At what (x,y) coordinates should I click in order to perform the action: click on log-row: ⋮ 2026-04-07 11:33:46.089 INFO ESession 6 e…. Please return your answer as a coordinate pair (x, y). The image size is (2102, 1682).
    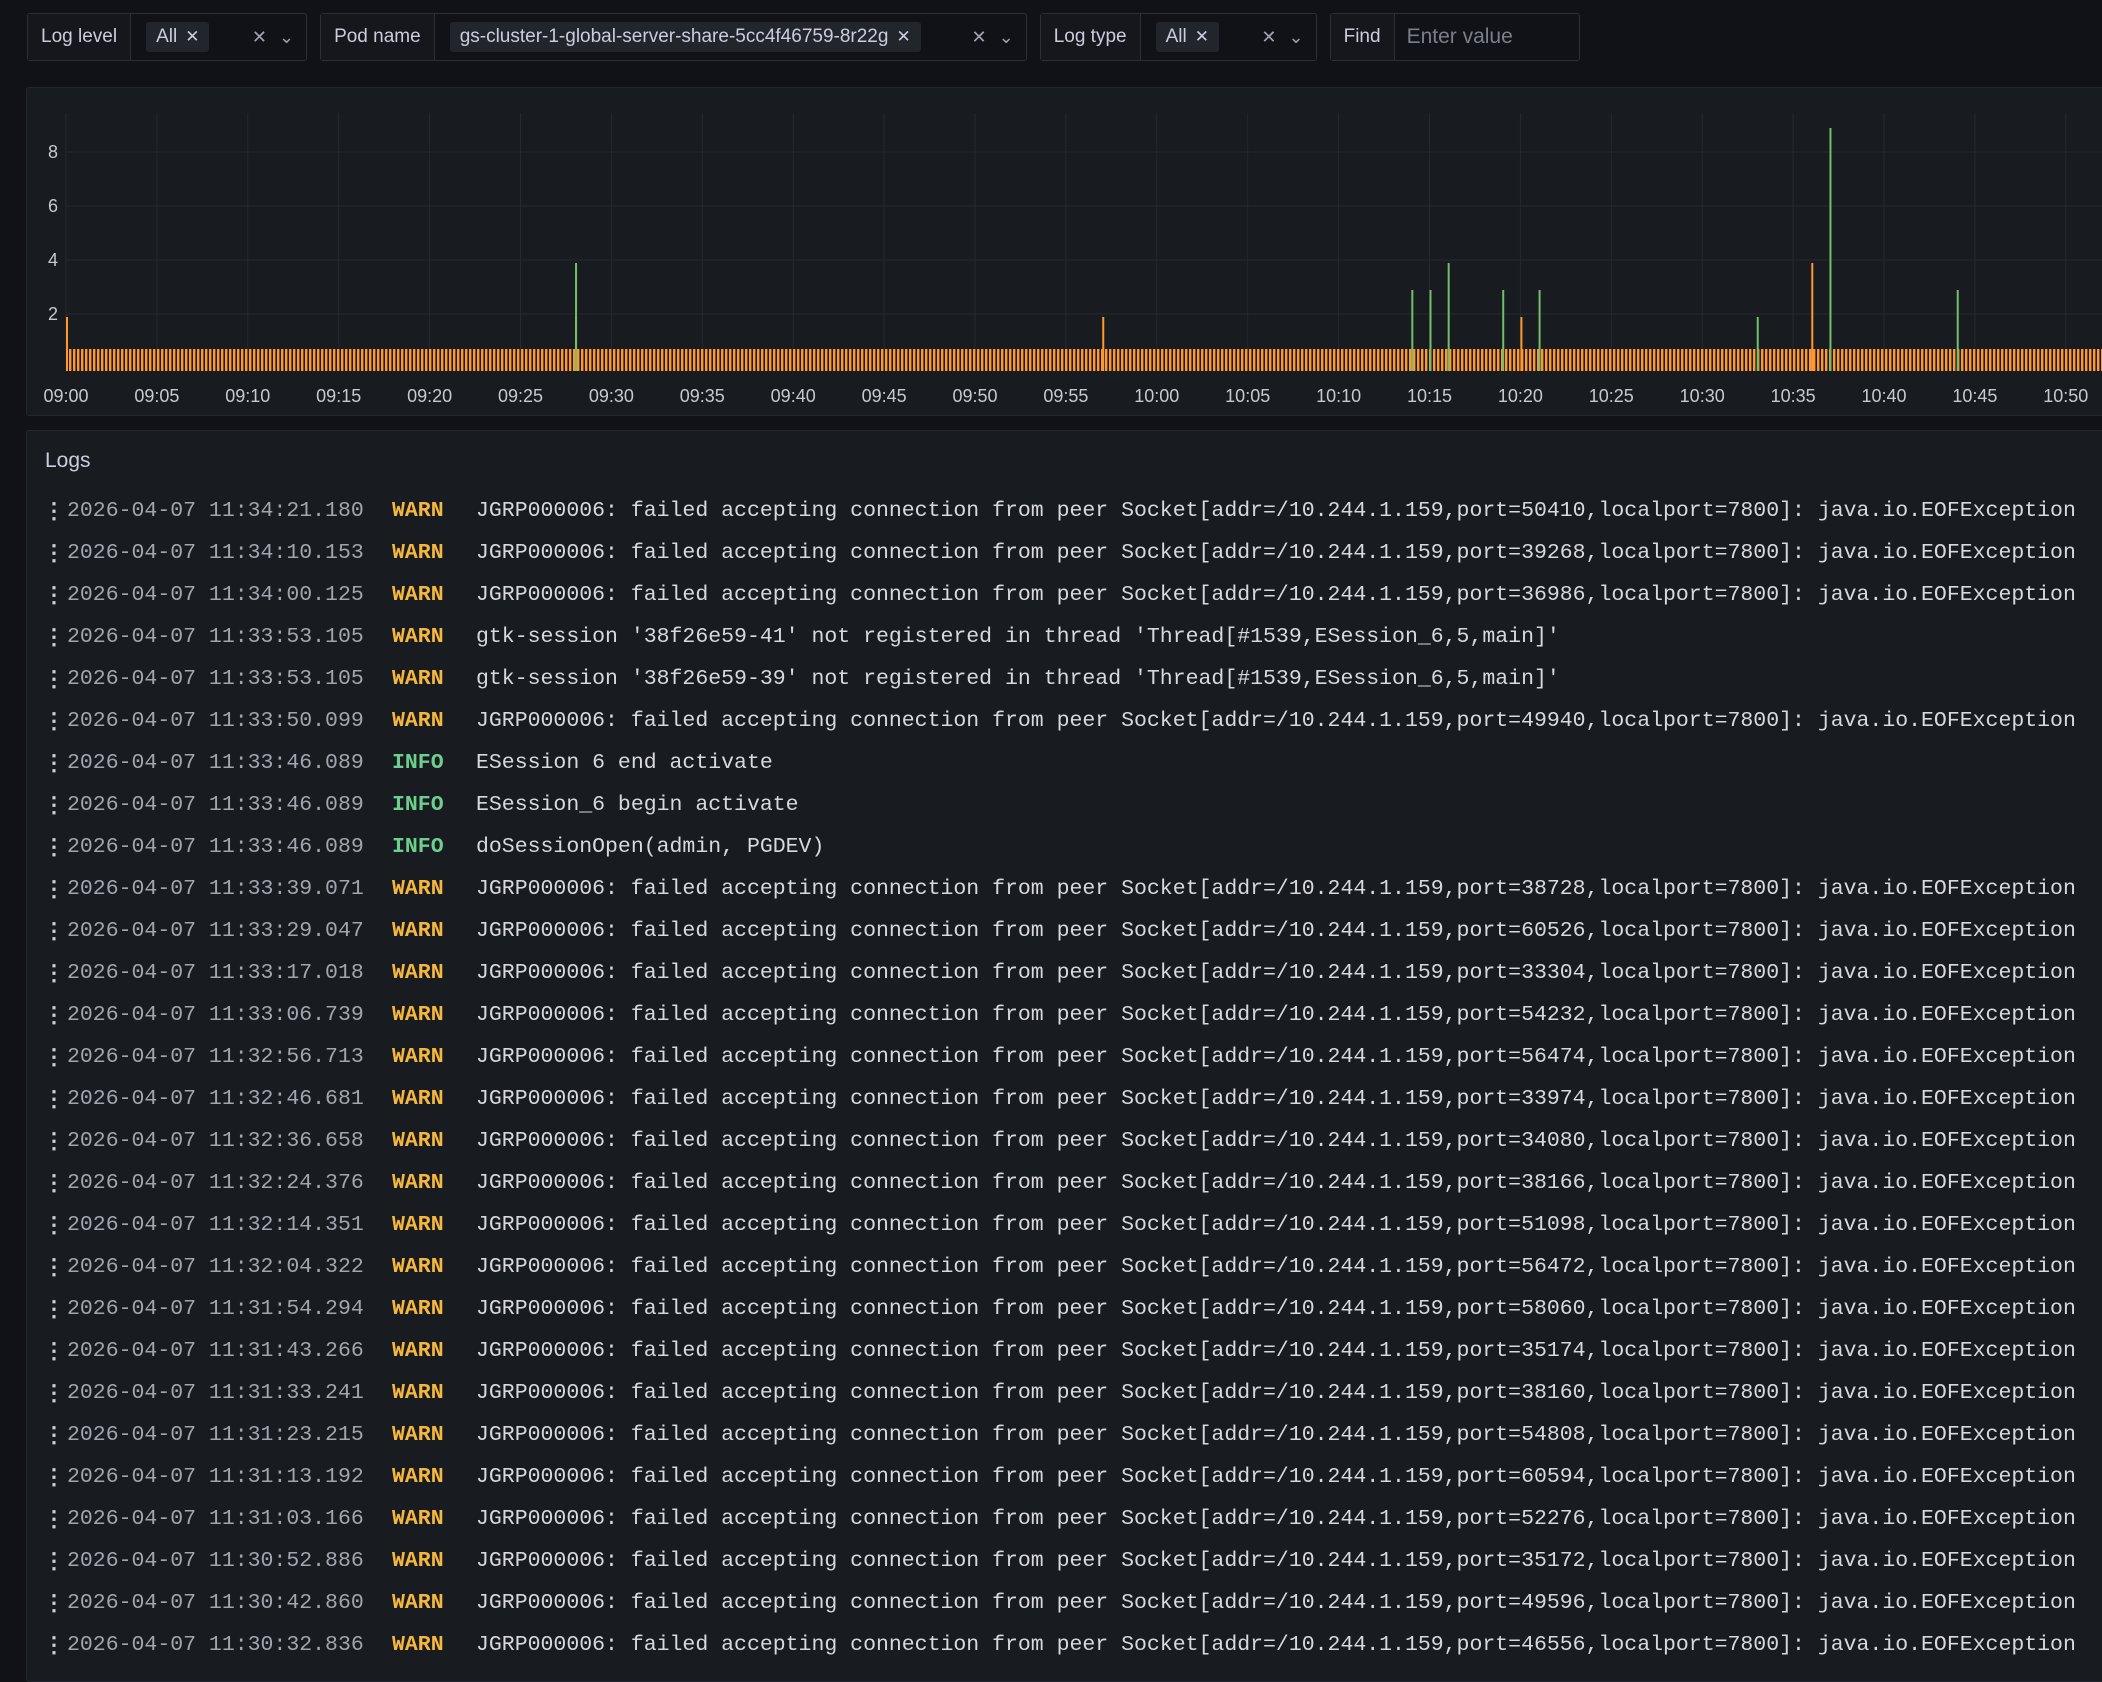
    Looking at the image, I should click on (1072, 763).